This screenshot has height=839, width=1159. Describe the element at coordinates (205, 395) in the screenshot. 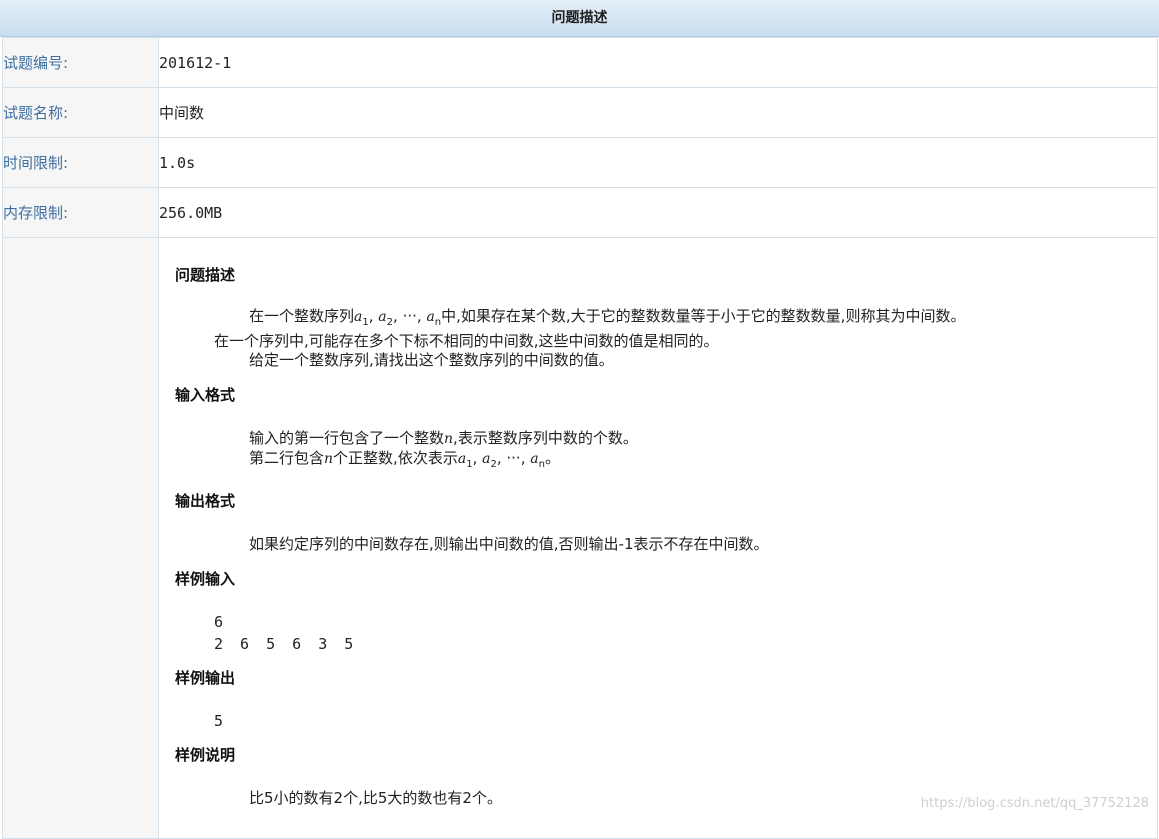

I see `input-format-heading: 输入格式` at that location.